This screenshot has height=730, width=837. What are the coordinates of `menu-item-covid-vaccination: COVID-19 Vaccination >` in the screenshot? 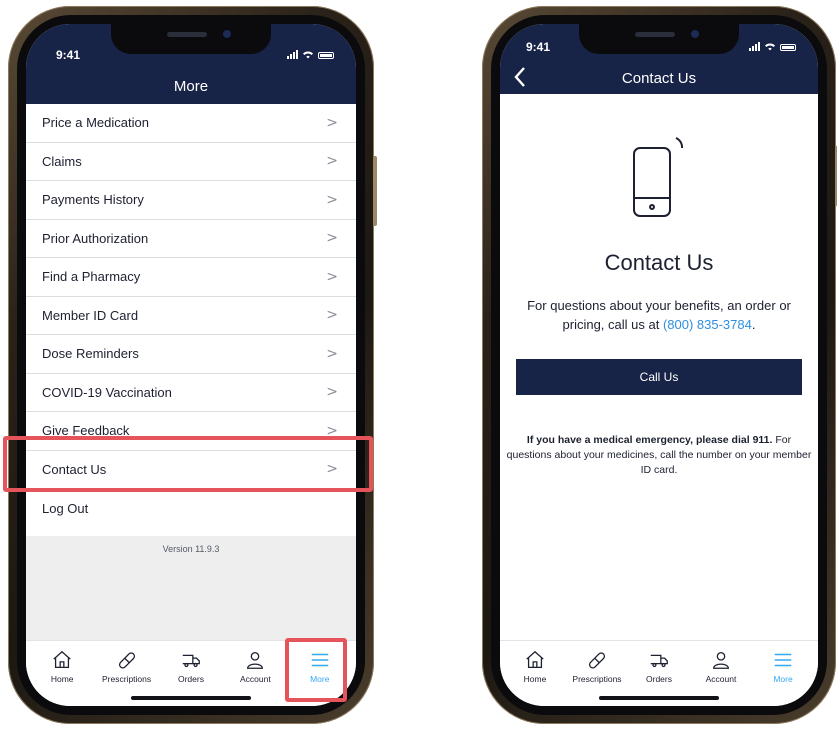 It's located at (191, 392).